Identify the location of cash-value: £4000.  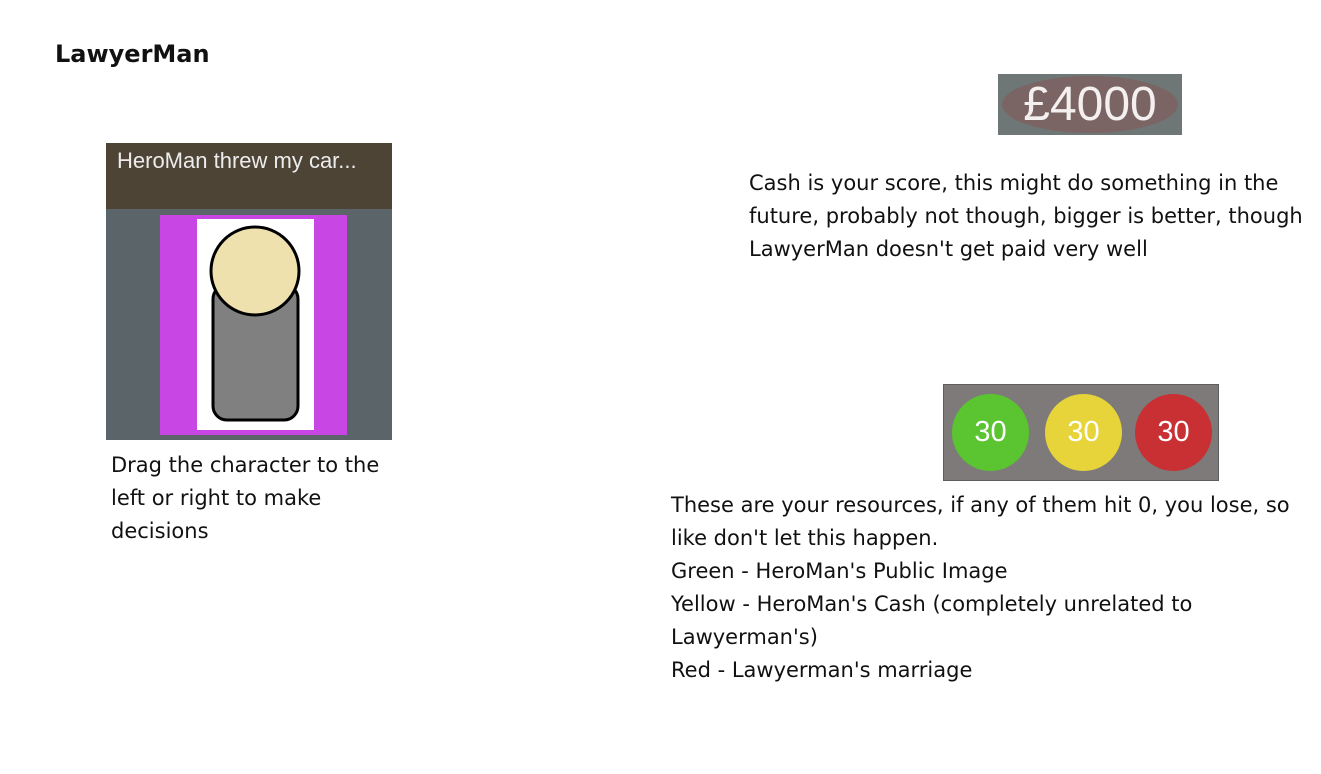
(1090, 104).